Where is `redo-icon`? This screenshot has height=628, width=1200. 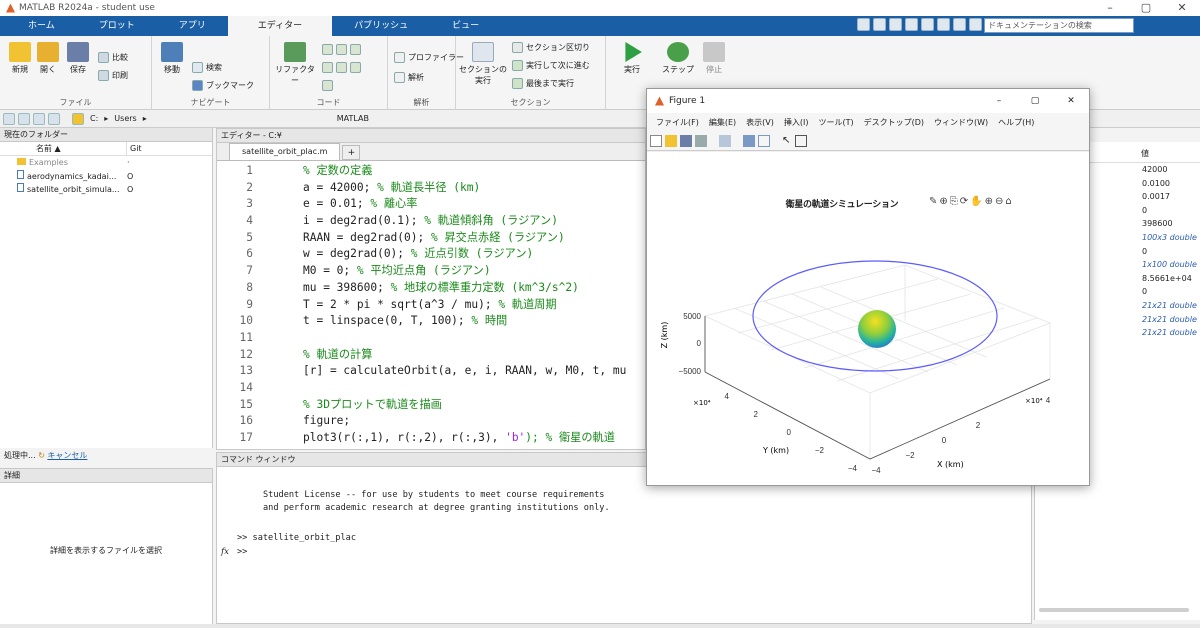 redo-icon is located at coordinates (943, 24).